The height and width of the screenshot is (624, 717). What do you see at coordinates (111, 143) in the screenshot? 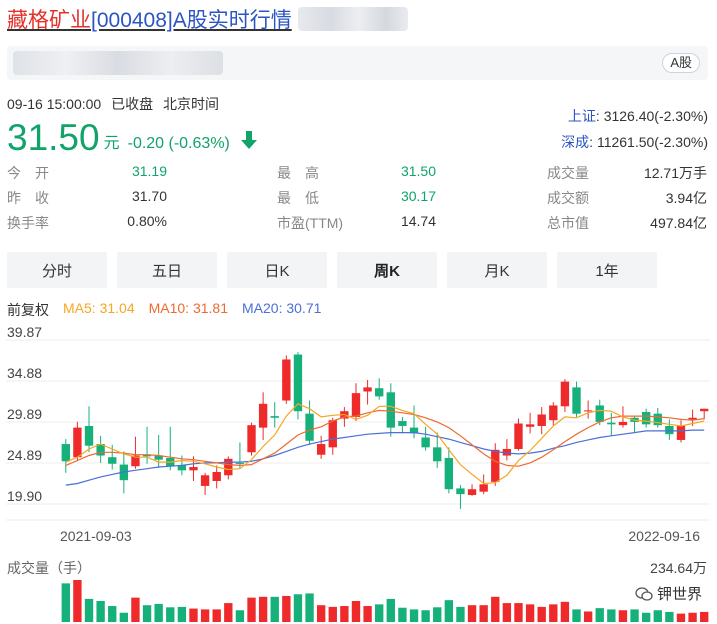
I see `price-unit: 元` at bounding box center [111, 143].